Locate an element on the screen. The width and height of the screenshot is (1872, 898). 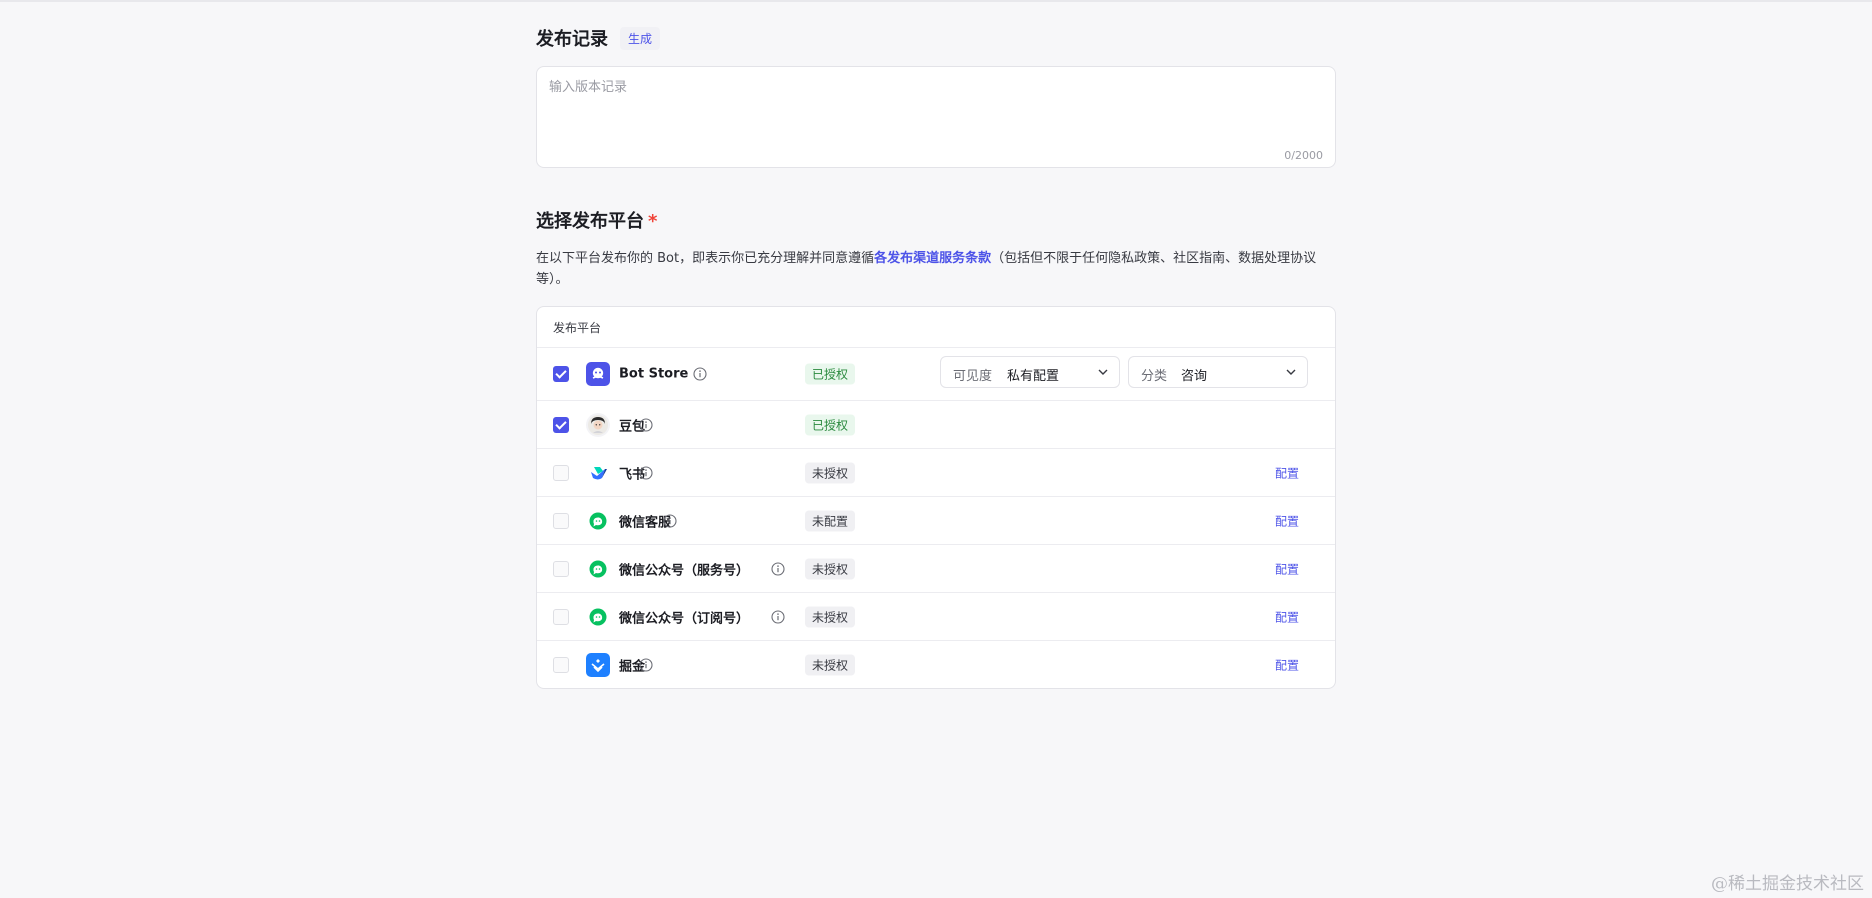
category-label: 分类 is located at coordinates (1154, 376).